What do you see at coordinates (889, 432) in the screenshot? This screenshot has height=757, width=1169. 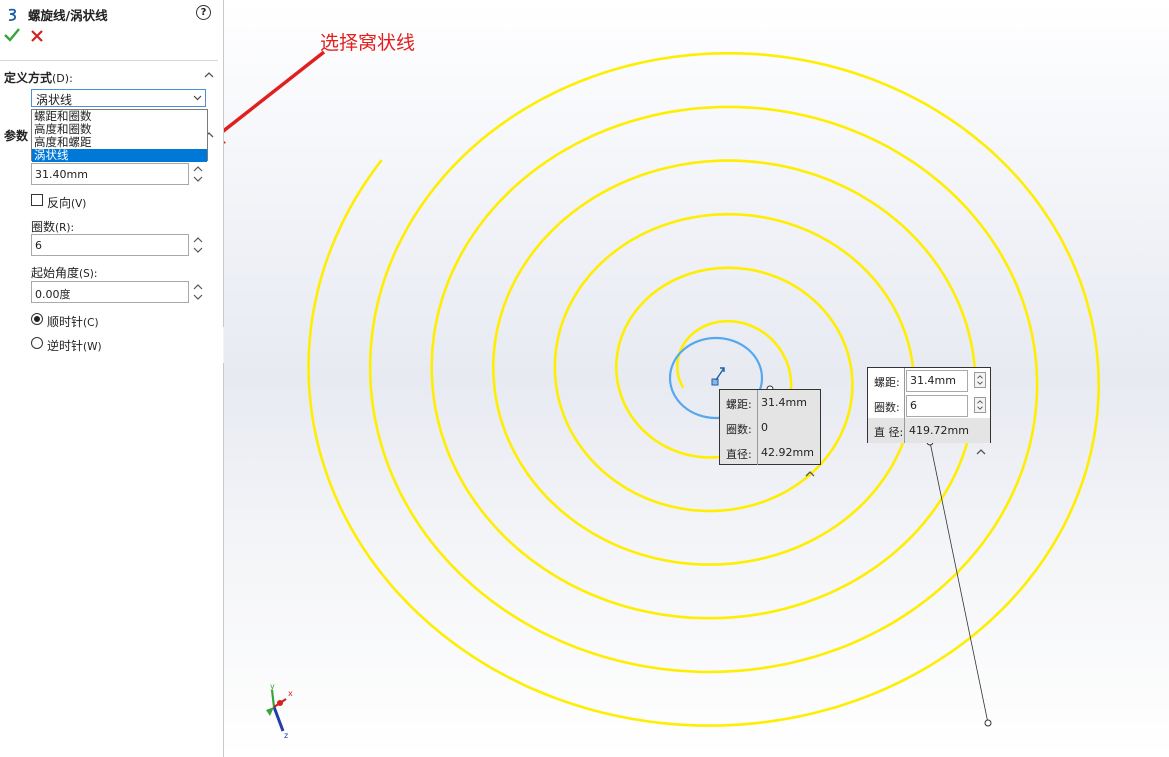 I see `dim-key: 直 径:` at bounding box center [889, 432].